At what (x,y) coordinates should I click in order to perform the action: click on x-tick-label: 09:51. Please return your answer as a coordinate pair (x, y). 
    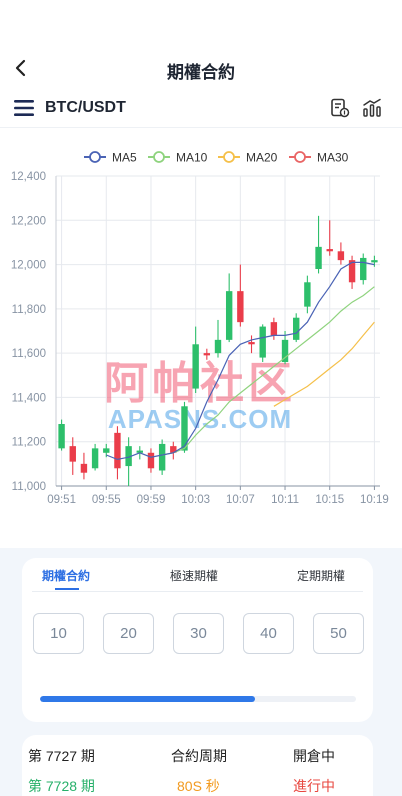
    Looking at the image, I should click on (61, 500).